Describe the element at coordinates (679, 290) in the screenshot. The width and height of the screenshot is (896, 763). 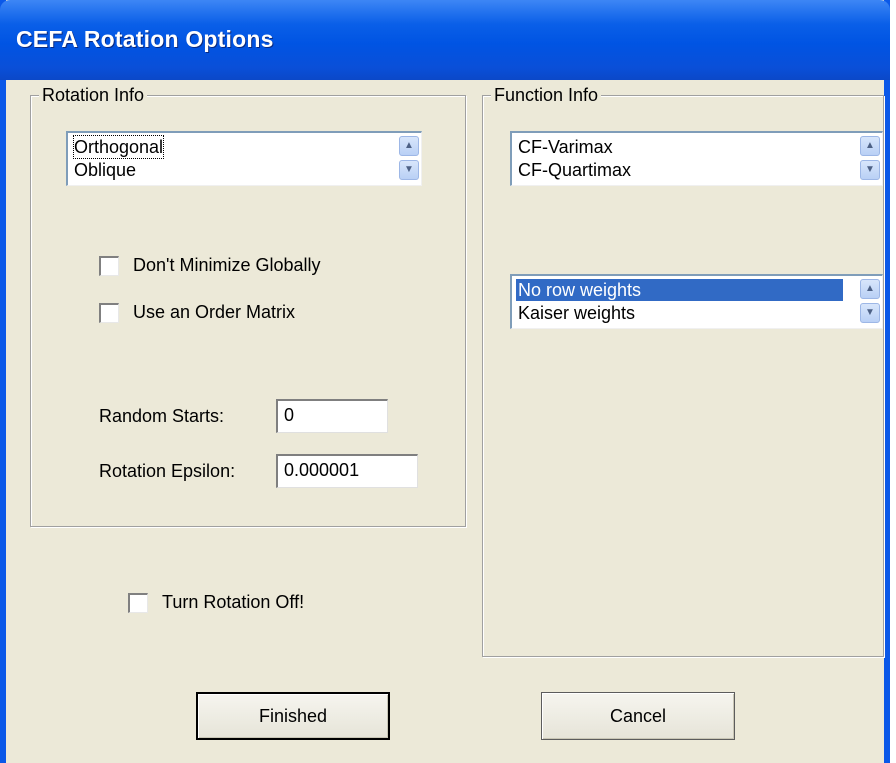
I see `list-item-no-row-weights: No row weights` at that location.